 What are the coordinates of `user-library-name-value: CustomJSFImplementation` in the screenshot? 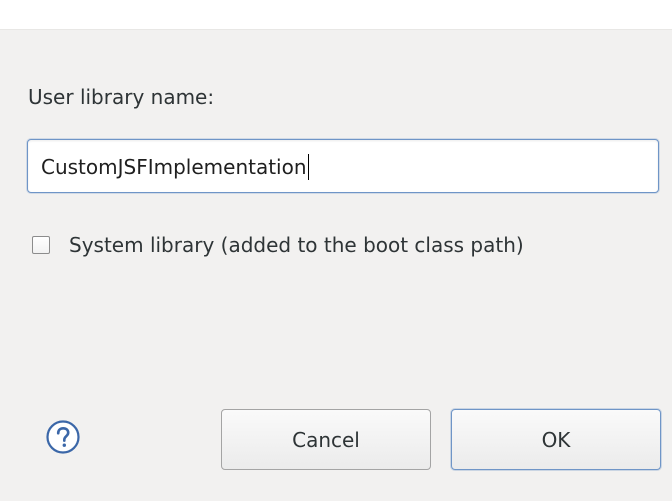 It's located at (175, 167).